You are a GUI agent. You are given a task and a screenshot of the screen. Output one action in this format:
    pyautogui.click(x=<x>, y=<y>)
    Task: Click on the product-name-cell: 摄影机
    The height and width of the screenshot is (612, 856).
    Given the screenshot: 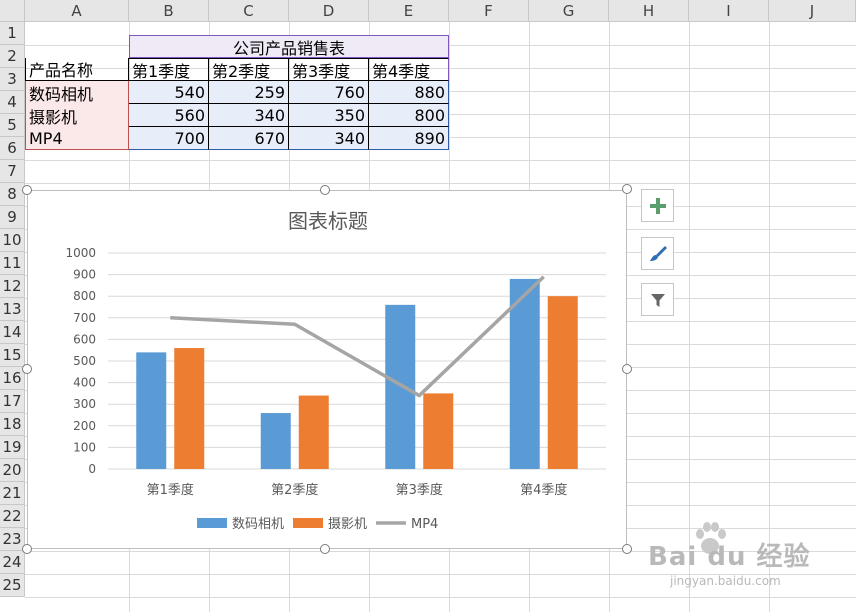 What is the action you would take?
    pyautogui.click(x=77, y=115)
    